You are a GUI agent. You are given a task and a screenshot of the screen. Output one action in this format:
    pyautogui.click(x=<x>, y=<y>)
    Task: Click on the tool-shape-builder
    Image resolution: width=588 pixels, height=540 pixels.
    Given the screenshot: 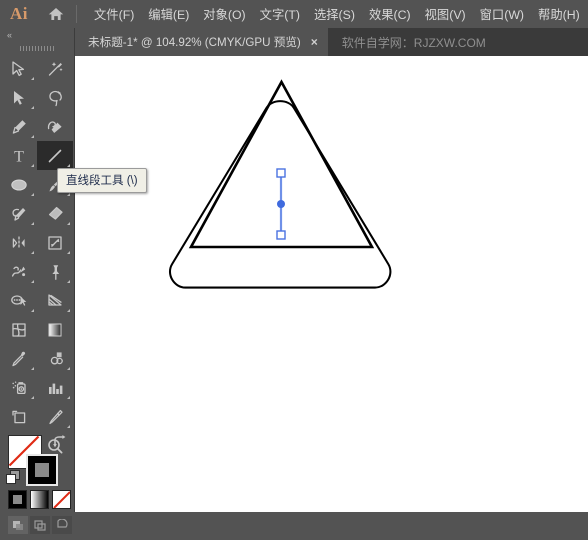 What is the action you would take?
    pyautogui.click(x=19, y=300)
    